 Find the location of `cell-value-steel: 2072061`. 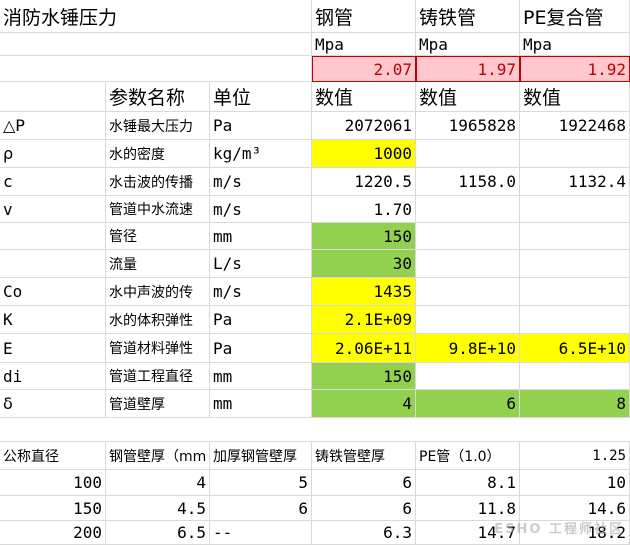

cell-value-steel: 2072061 is located at coordinates (364, 126).